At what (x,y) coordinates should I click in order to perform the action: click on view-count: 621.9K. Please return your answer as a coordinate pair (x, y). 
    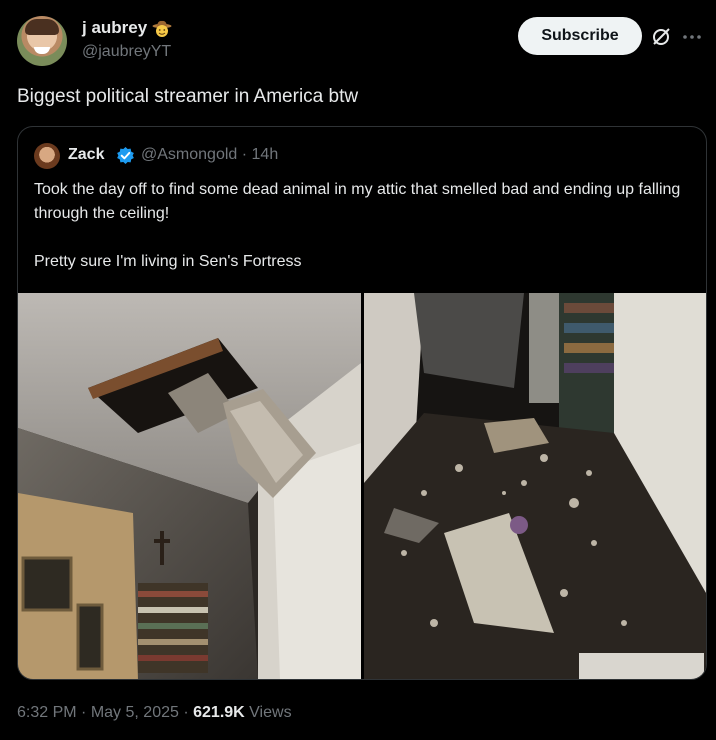
    Looking at the image, I should click on (219, 712).